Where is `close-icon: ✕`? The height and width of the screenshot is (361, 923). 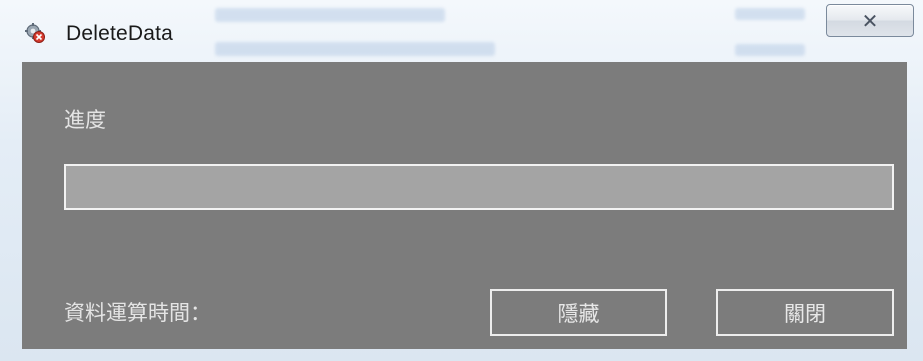
close-icon: ✕ is located at coordinates (870, 20).